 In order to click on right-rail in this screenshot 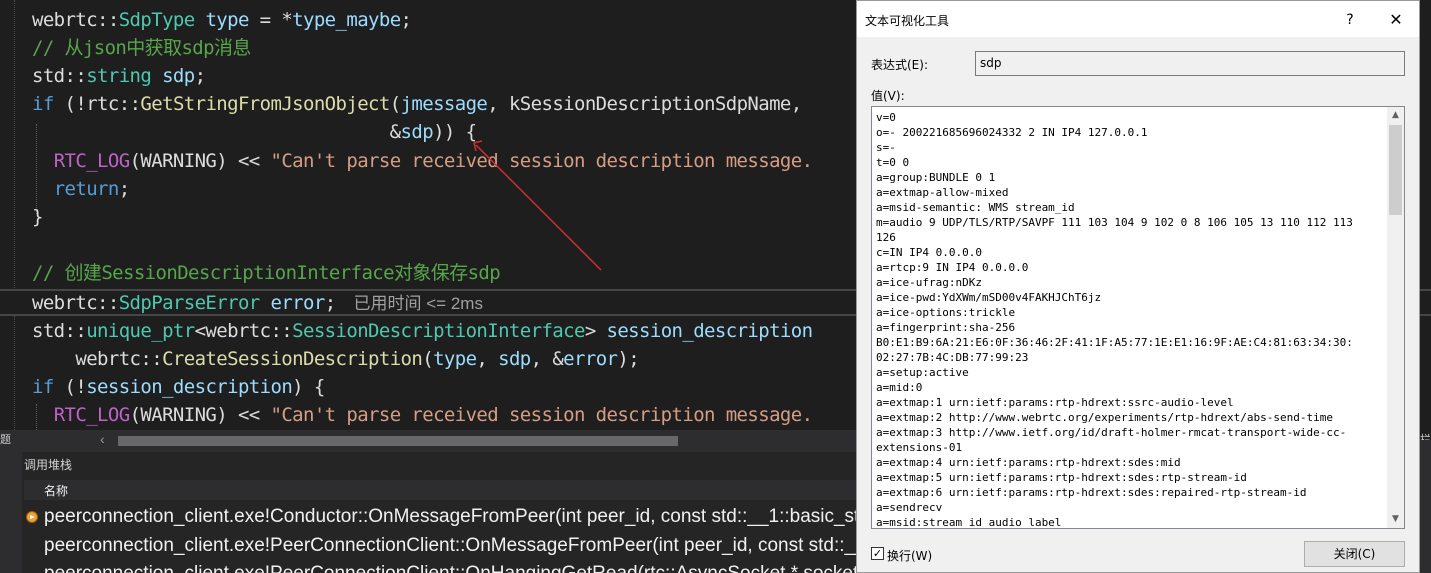, I will do `click(1425, 506)`.